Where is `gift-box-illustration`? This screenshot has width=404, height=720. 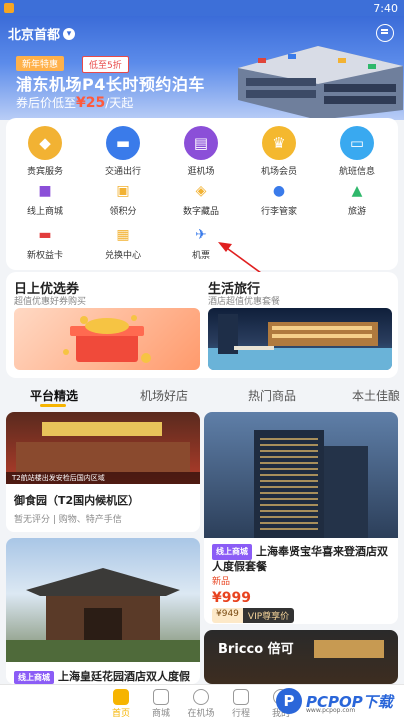 gift-box-illustration is located at coordinates (107, 339).